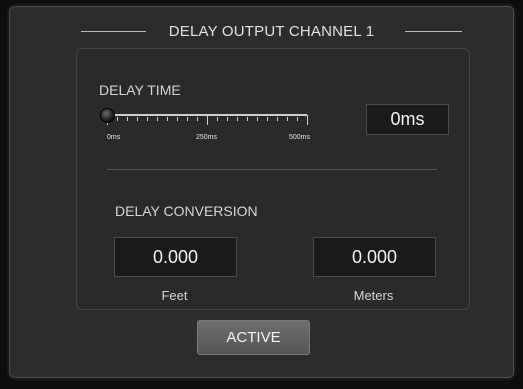 The height and width of the screenshot is (389, 523). I want to click on slider-max-label: 500ms, so click(300, 137).